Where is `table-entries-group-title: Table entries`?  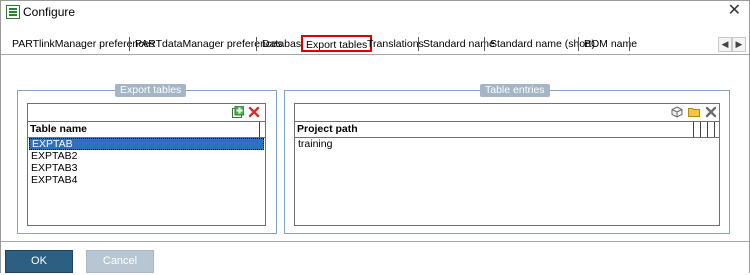
table-entries-group-title: Table entries is located at coordinates (515, 90).